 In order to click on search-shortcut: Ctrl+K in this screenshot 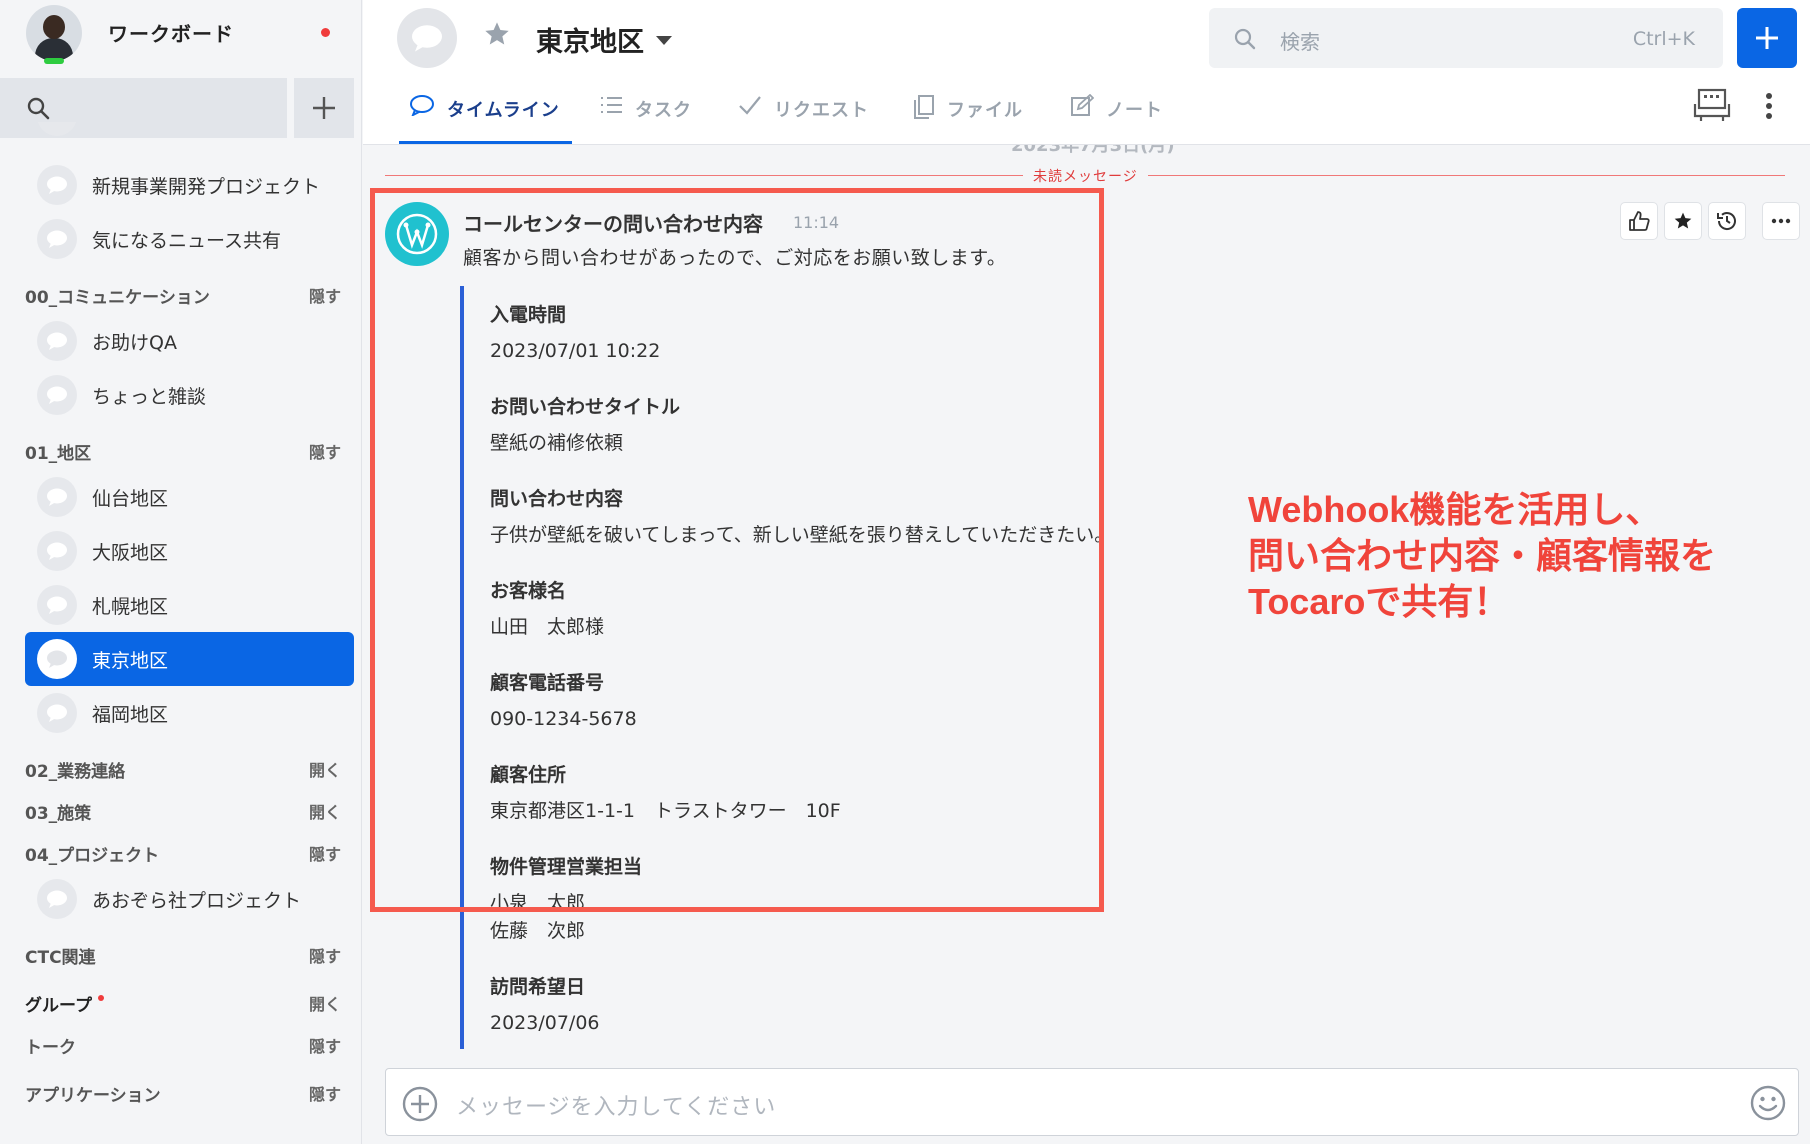, I will do `click(1663, 39)`.